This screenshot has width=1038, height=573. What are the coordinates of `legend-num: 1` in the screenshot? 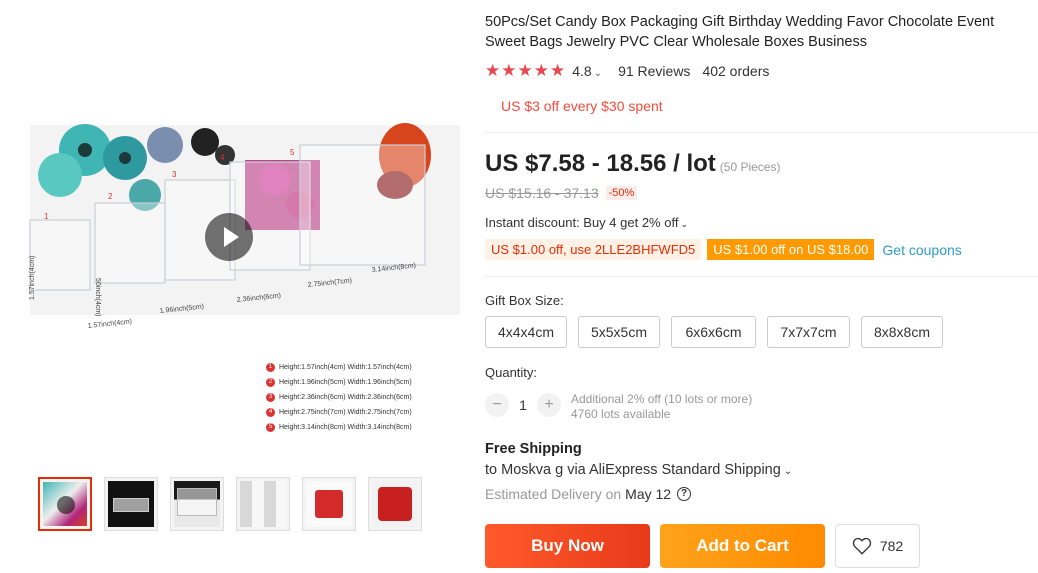 It's located at (270, 367).